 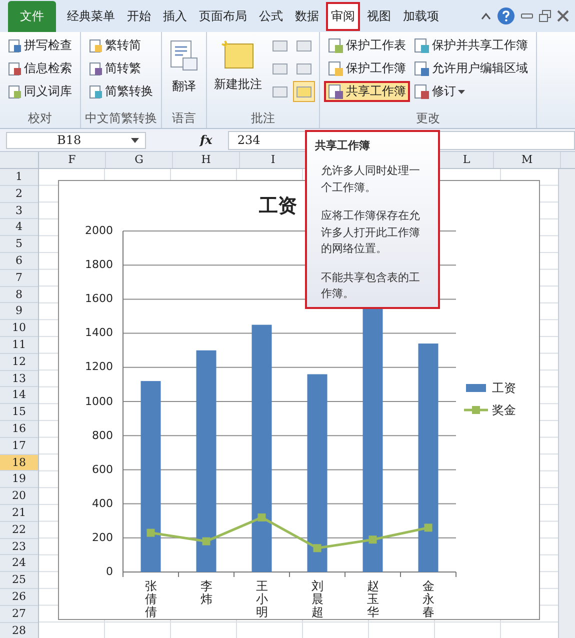 What do you see at coordinates (102, 470) in the screenshot?
I see `y-tick-label: 600` at bounding box center [102, 470].